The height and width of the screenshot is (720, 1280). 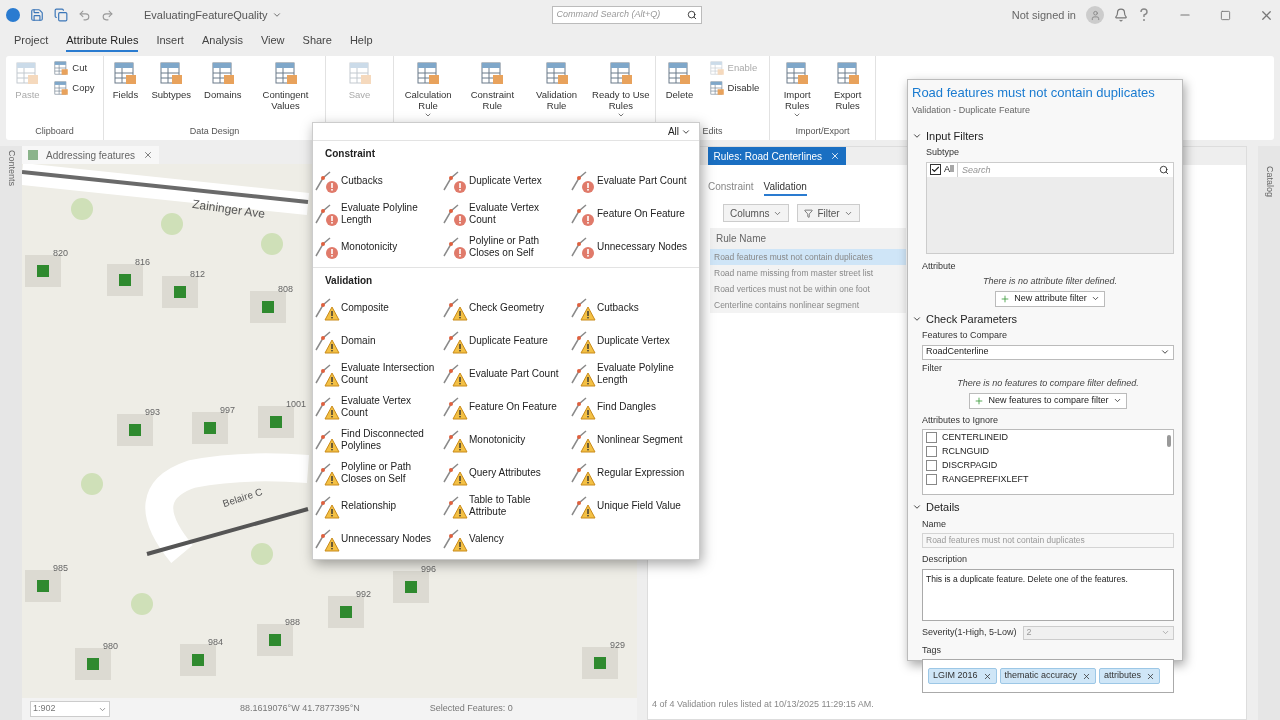 What do you see at coordinates (378, 340) in the screenshot?
I see `rule-type-item: Domain` at bounding box center [378, 340].